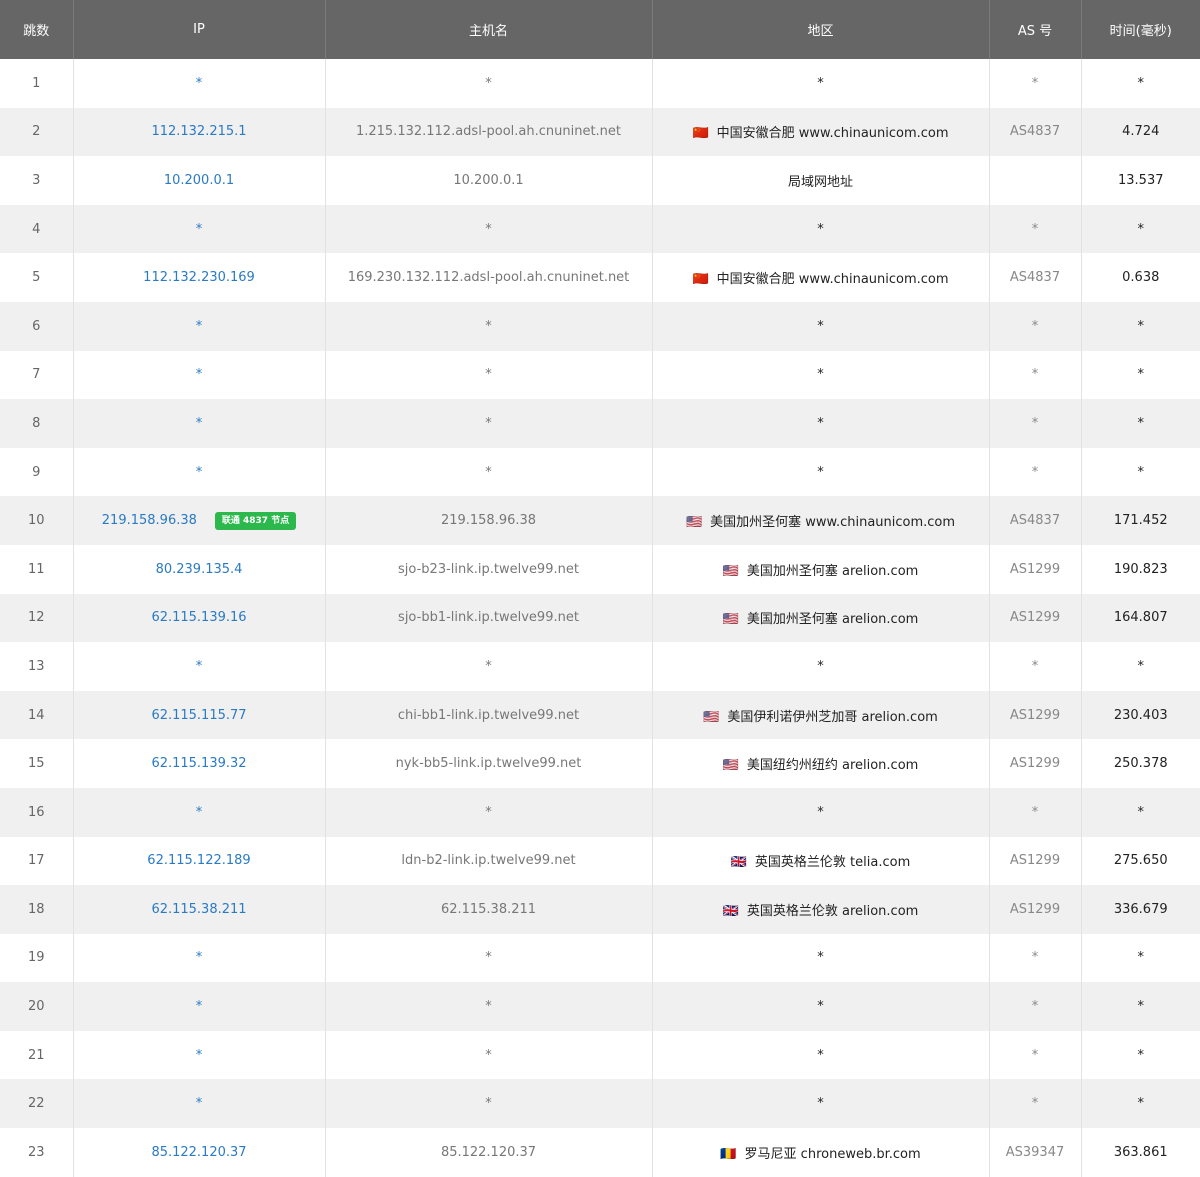 Image resolution: width=1200 pixels, height=1177 pixels. What do you see at coordinates (489, 909) in the screenshot?
I see `hostname-cell: 62.115.38.211` at bounding box center [489, 909].